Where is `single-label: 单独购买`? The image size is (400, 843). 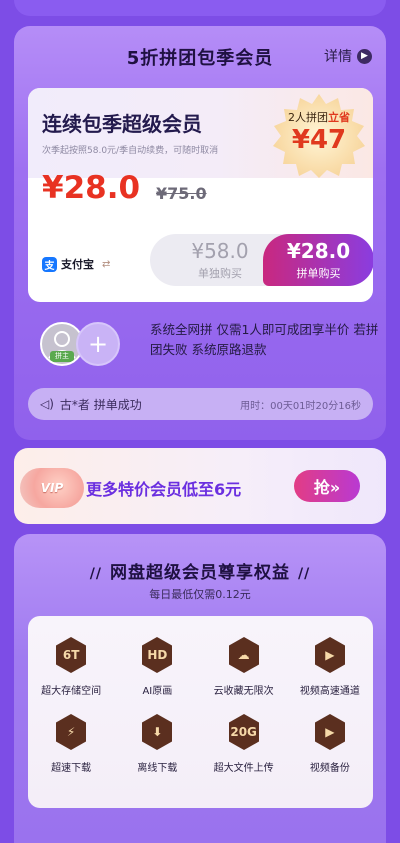 single-label: 单独购买 is located at coordinates (220, 273).